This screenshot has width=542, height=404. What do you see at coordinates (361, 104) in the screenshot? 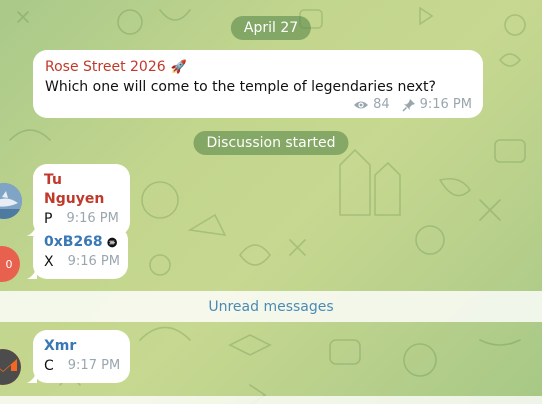
I see `eye-icon` at bounding box center [361, 104].